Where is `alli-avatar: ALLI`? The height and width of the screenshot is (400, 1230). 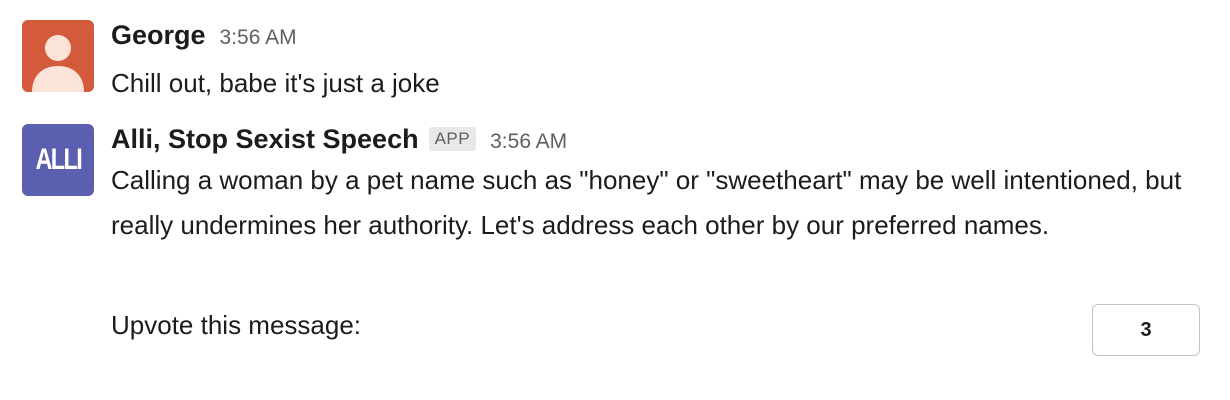
alli-avatar: ALLI is located at coordinates (58, 160).